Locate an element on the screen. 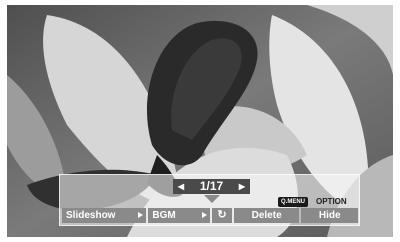 The height and width of the screenshot is (242, 400). hide-button-label: Hide is located at coordinates (329, 215).